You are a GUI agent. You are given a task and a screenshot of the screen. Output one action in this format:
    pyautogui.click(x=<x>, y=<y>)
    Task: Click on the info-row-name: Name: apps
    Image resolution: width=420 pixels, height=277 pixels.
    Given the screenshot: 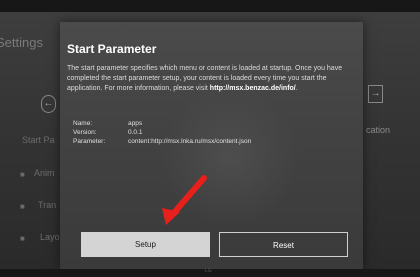 What is the action you would take?
    pyautogui.click(x=162, y=123)
    